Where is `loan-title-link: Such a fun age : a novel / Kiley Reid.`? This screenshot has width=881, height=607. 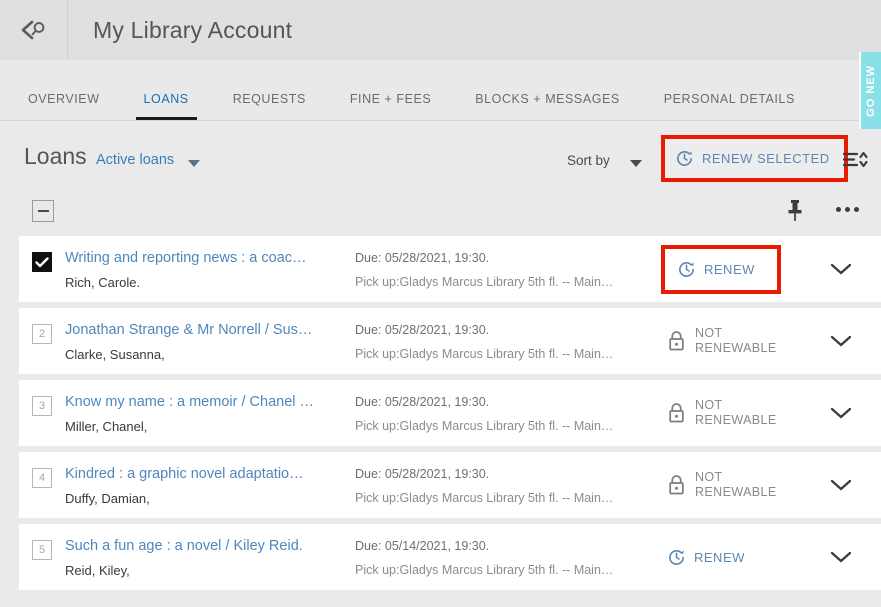 loan-title-link: Such a fun age : a novel / Kiley Reid. is located at coordinates (210, 546).